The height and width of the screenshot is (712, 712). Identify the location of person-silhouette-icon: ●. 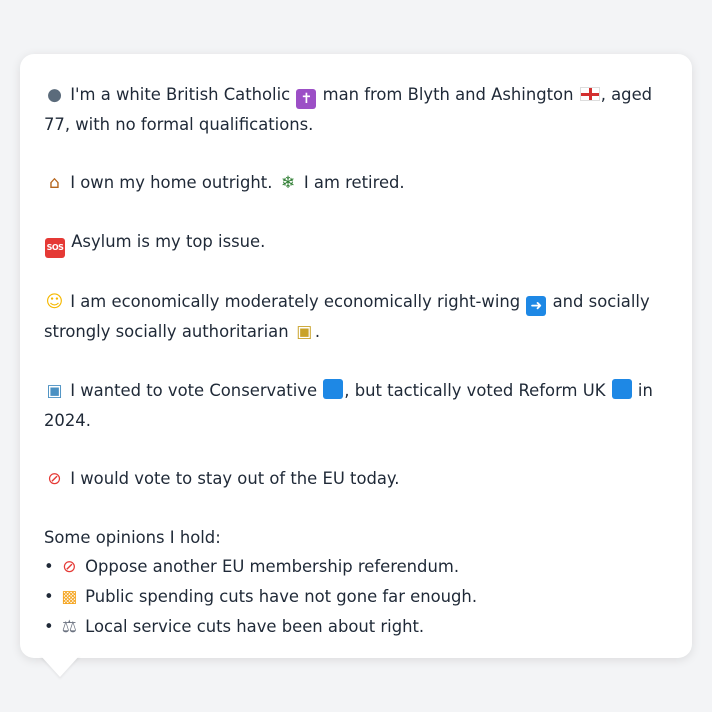
(54, 95).